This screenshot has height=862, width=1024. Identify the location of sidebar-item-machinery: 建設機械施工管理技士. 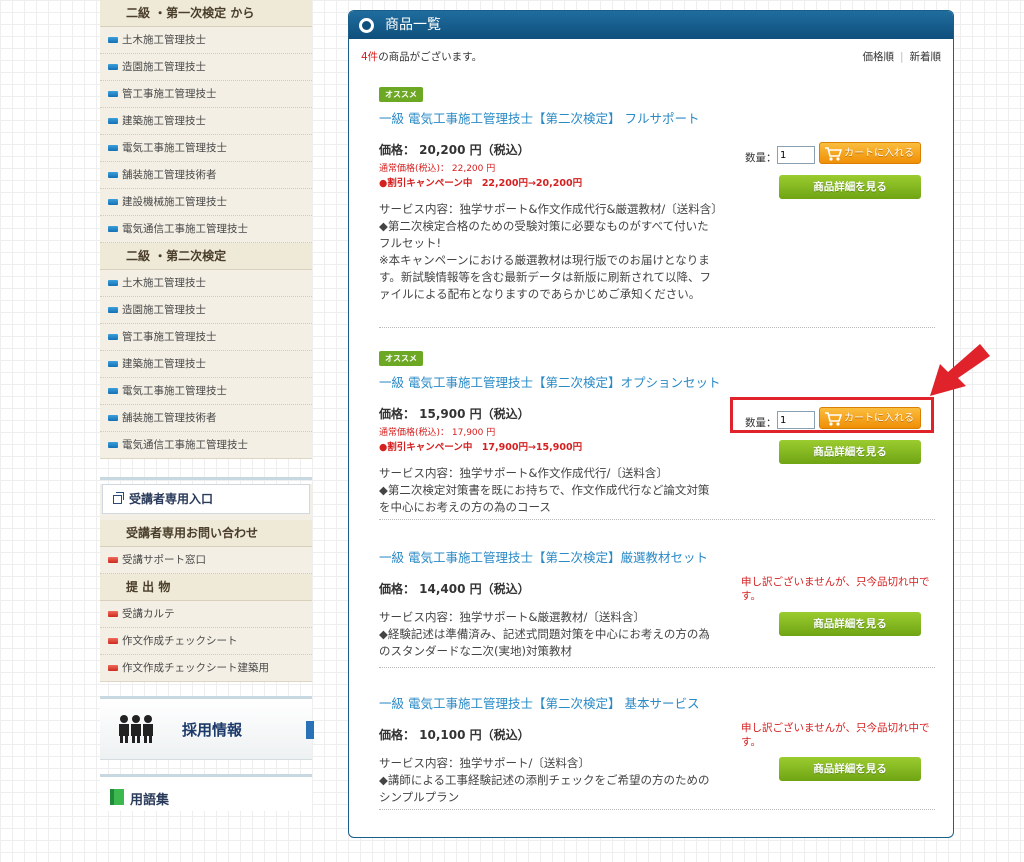
(206, 202).